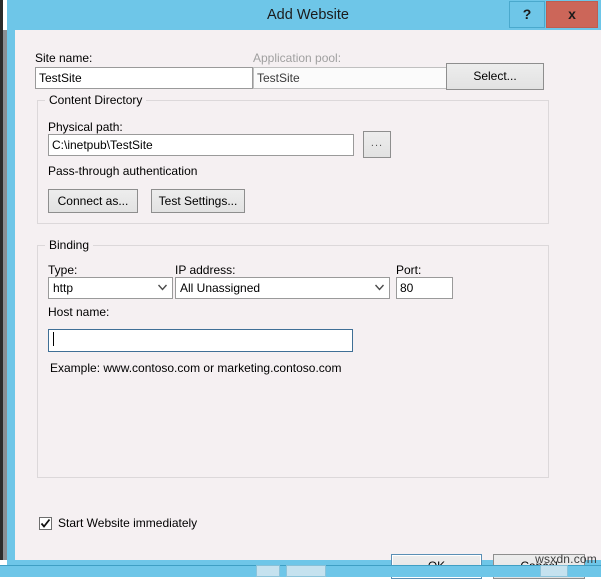 The image size is (601, 579). What do you see at coordinates (63, 270) in the screenshot?
I see `binding-type-label: Type:` at bounding box center [63, 270].